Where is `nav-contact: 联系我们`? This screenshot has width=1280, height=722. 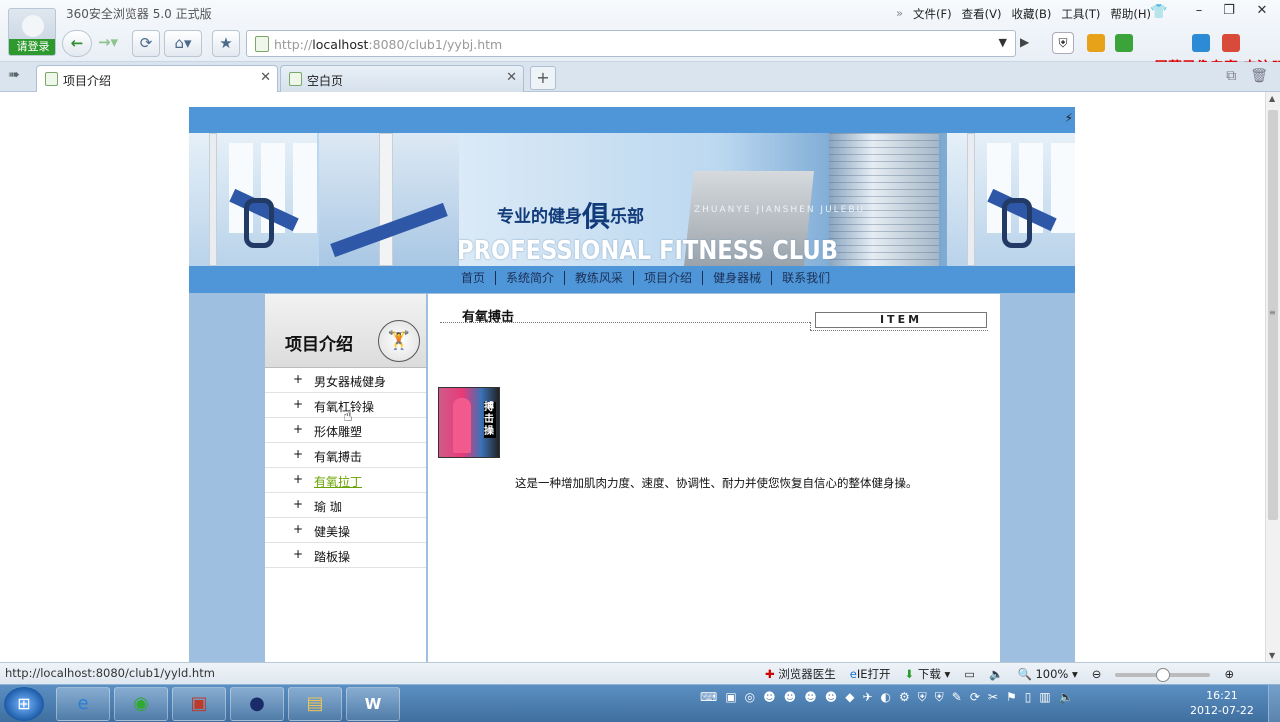
nav-contact: 联系我们 is located at coordinates (806, 278).